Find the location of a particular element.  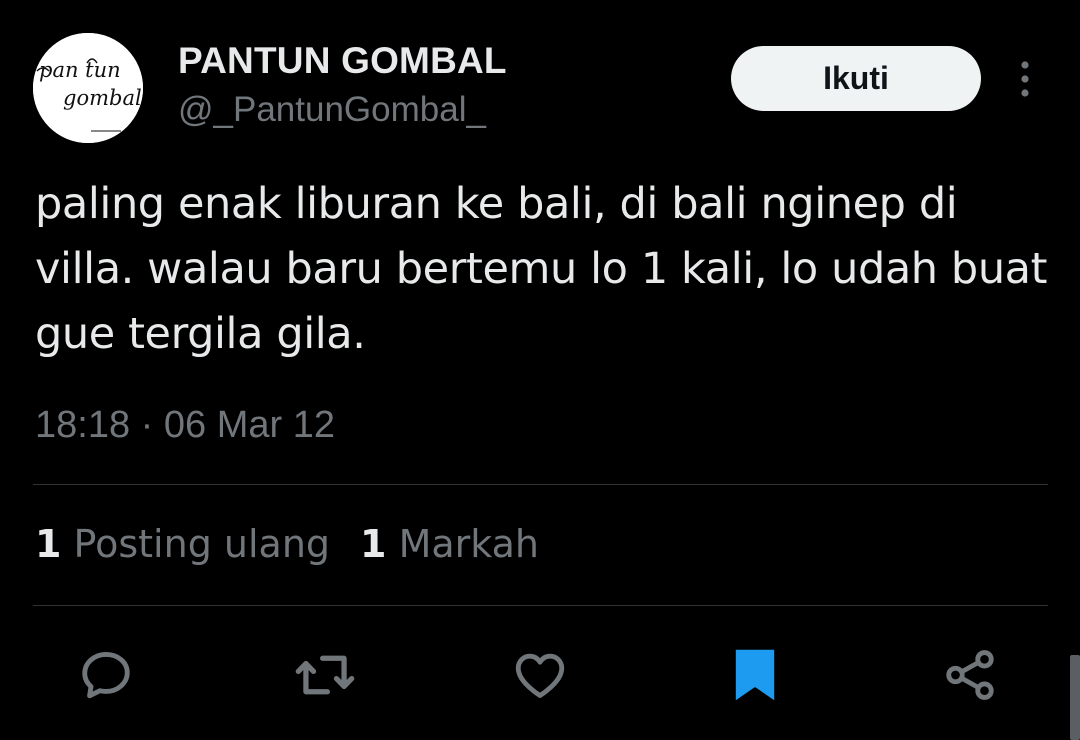

reposts-count: 1 is located at coordinates (48, 544).